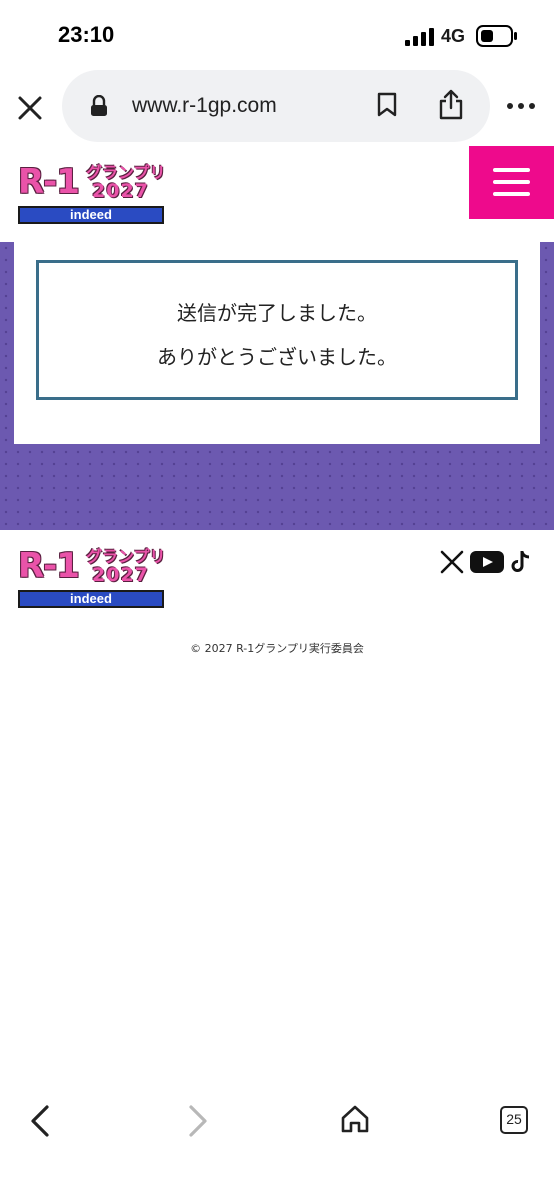 The image size is (554, 1199). I want to click on x-icon, so click(452, 562).